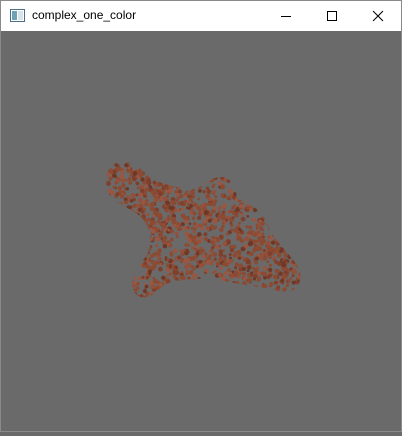  Describe the element at coordinates (201, 16) in the screenshot. I see `title-bar: complex_one_color` at that location.